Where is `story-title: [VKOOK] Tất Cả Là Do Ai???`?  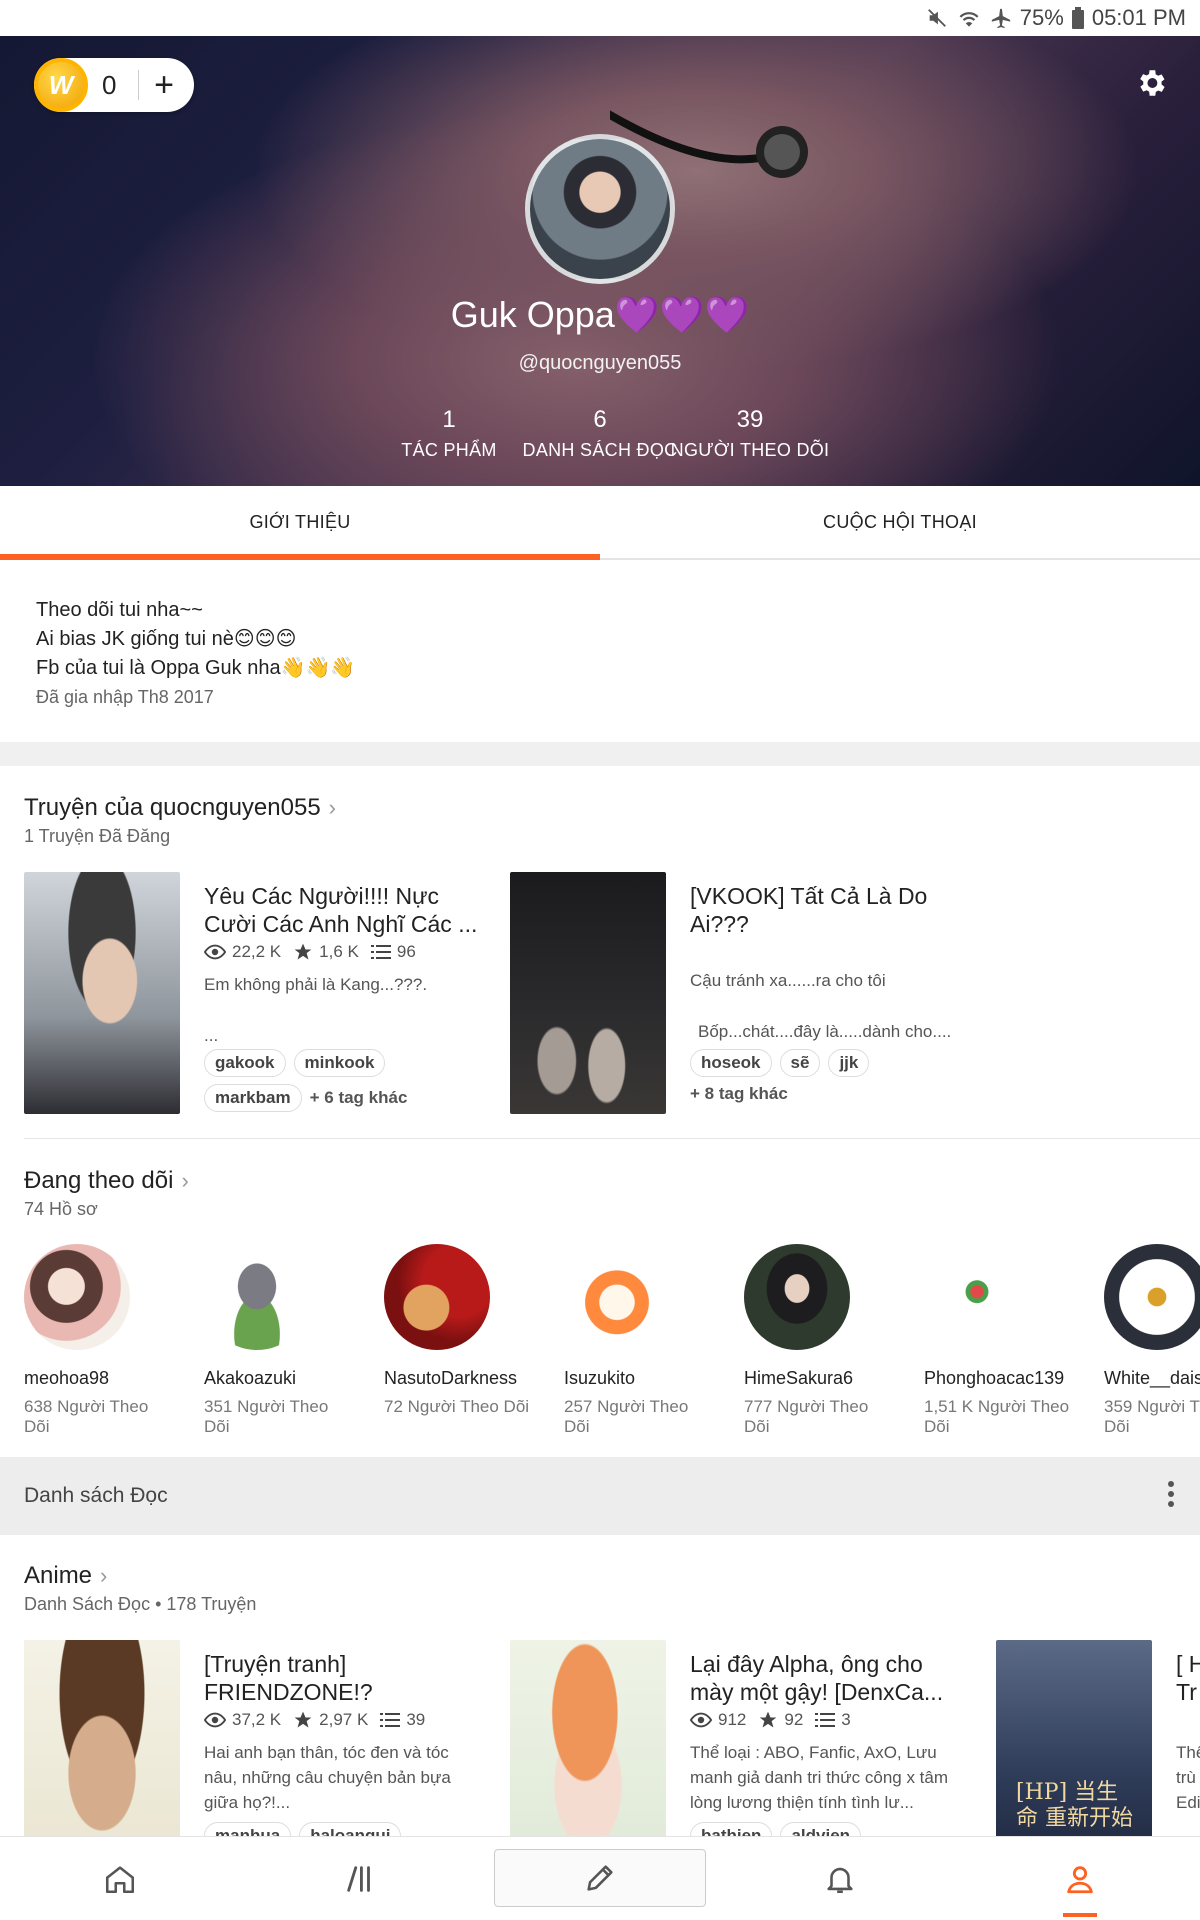
story-title: [VKOOK] Tất Cả Là Do Ai??? is located at coordinates (828, 910).